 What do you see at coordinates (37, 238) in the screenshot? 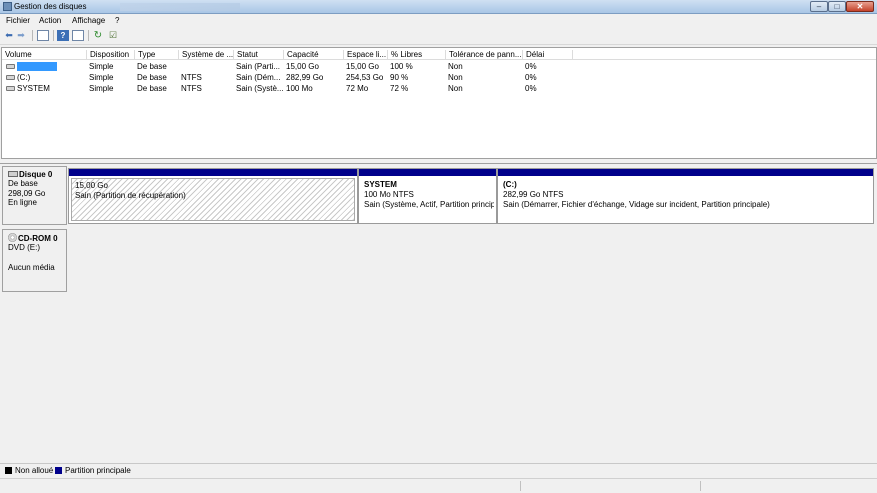
I see `cdrom-0-name-row: CD-ROM 0` at bounding box center [37, 238].